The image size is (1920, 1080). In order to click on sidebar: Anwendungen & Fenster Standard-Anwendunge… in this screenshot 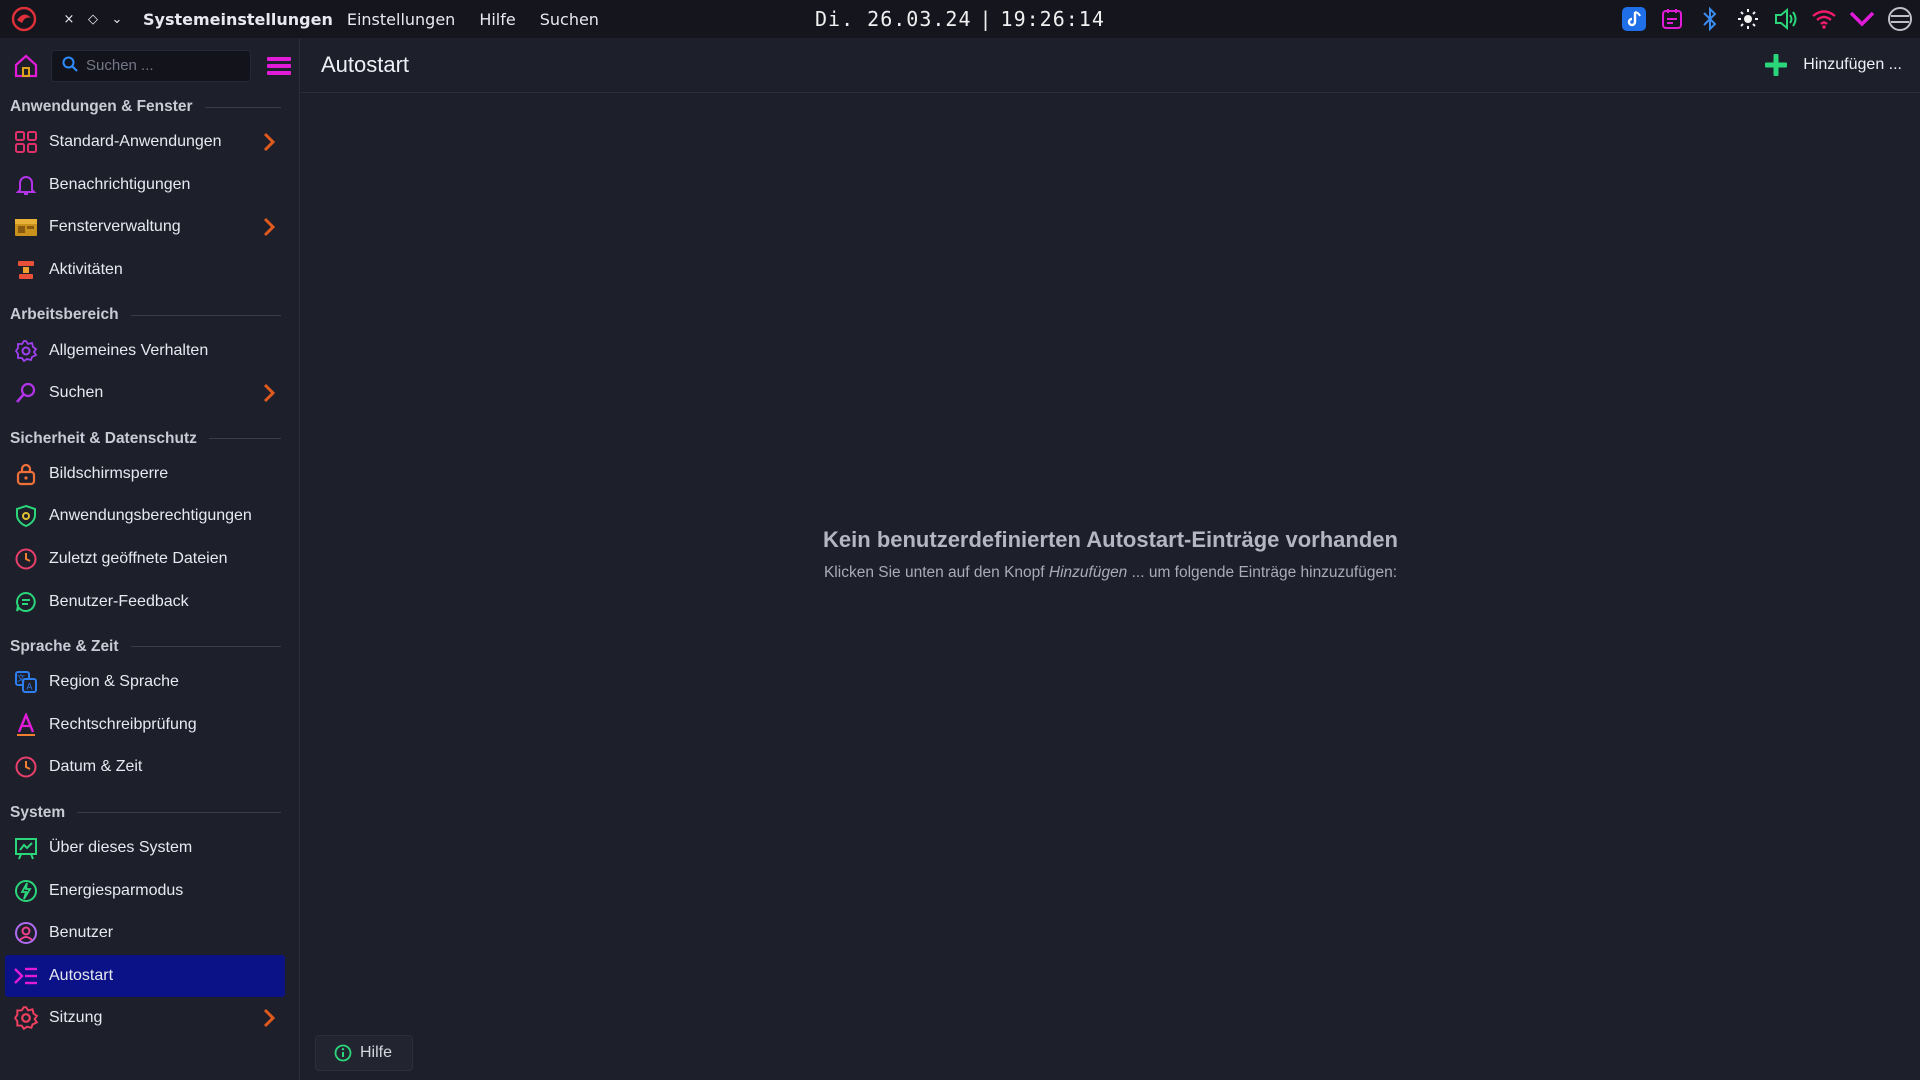, I will do `click(150, 586)`.